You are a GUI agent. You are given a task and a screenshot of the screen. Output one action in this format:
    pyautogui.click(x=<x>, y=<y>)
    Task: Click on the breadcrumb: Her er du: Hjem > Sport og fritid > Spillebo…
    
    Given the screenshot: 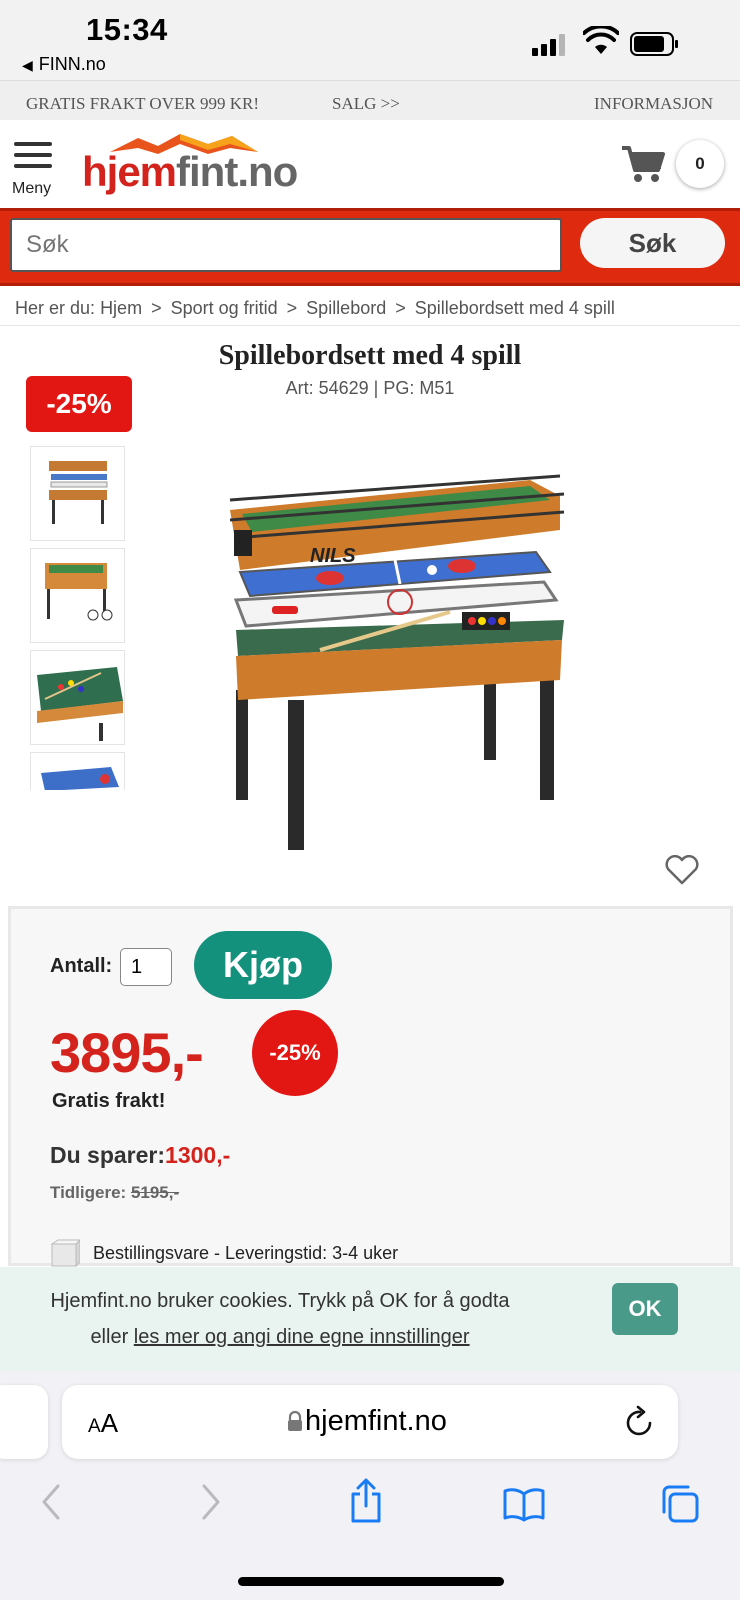 What is the action you would take?
    pyautogui.click(x=315, y=308)
    